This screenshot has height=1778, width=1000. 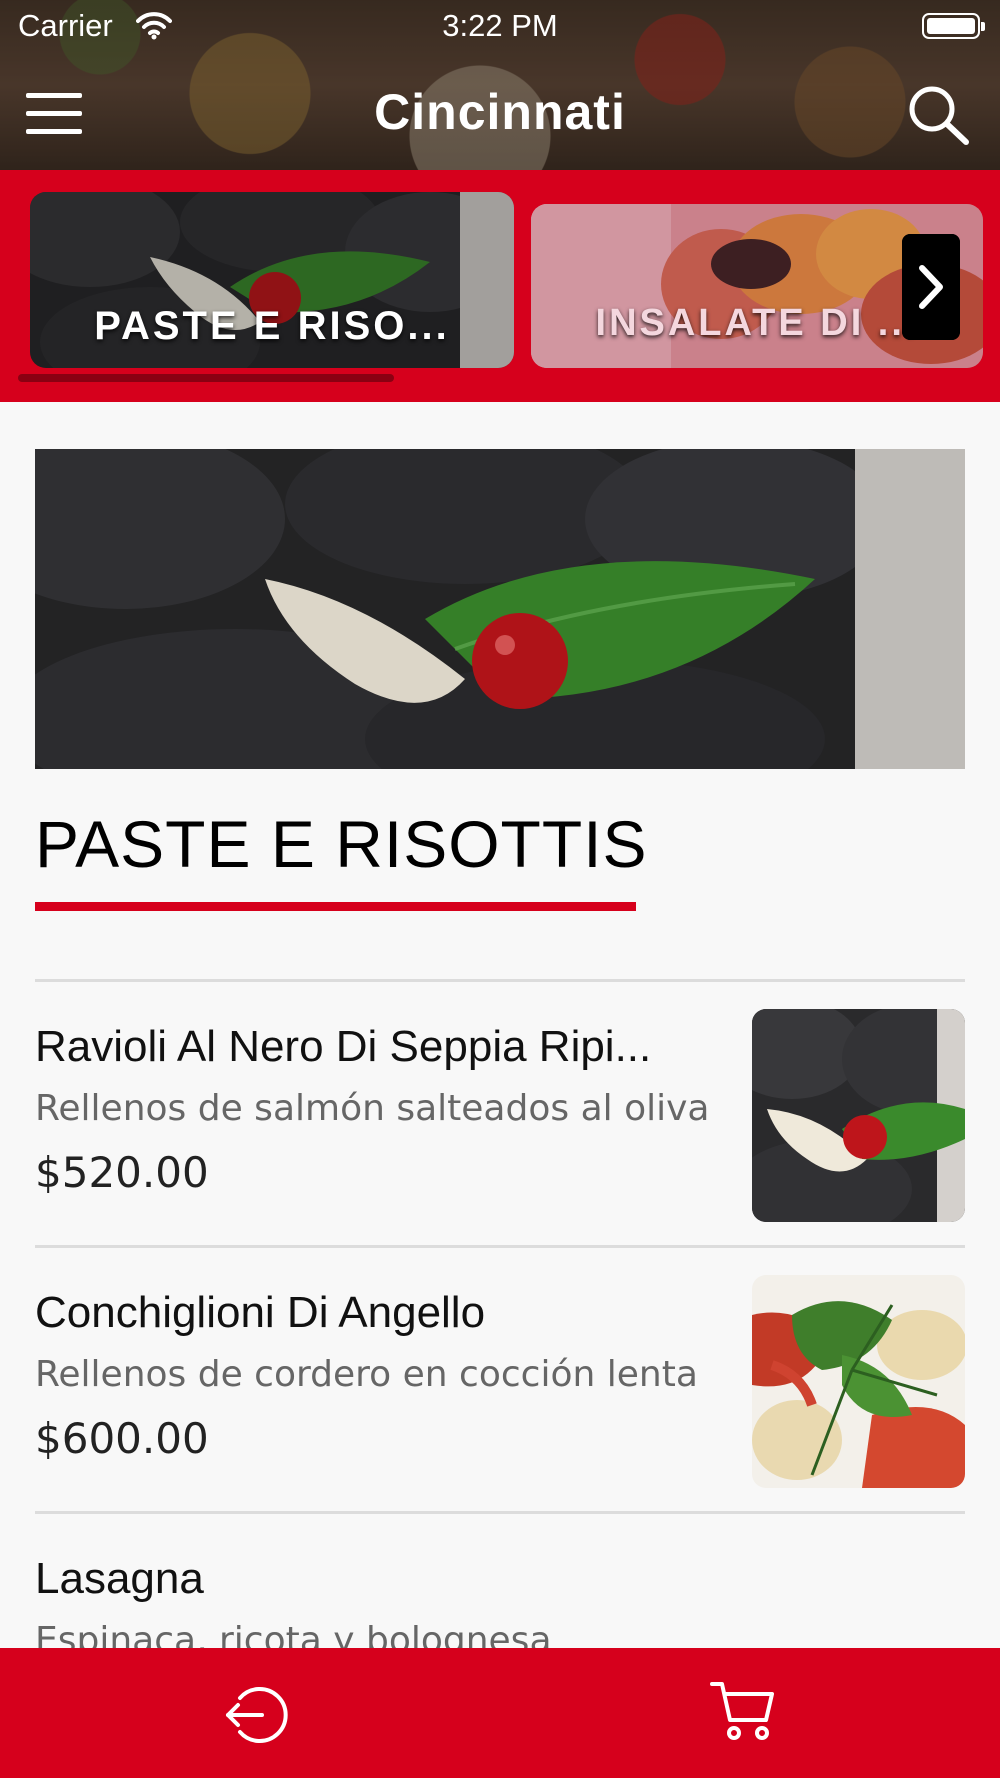 What do you see at coordinates (500, 112) in the screenshot?
I see `page-title: Cincinnati` at bounding box center [500, 112].